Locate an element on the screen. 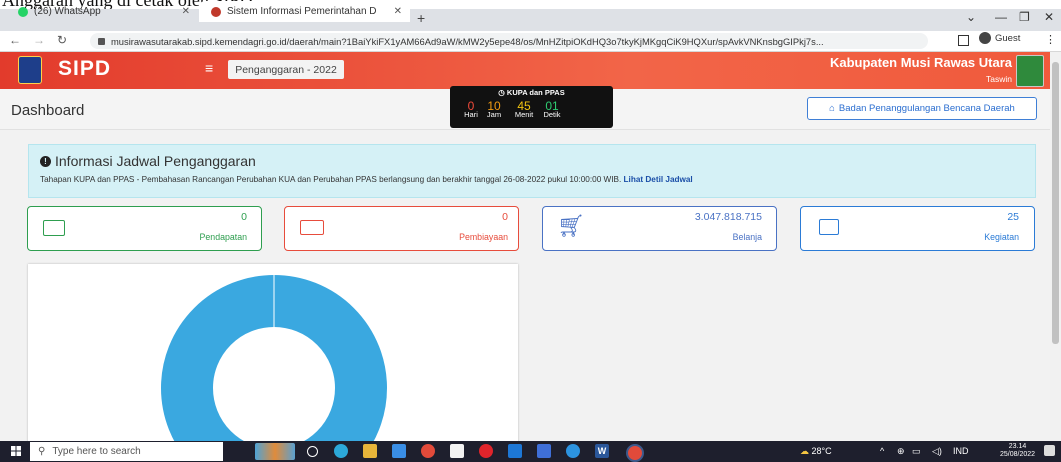 This screenshot has width=1061, height=462. minimize-icon: — is located at coordinates (1001, 17).